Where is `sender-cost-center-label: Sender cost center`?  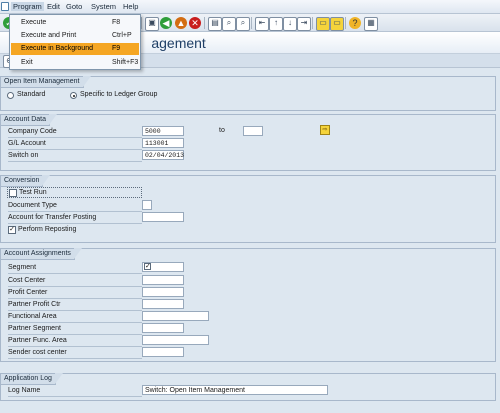 sender-cost-center-label: Sender cost center is located at coordinates (75, 353).